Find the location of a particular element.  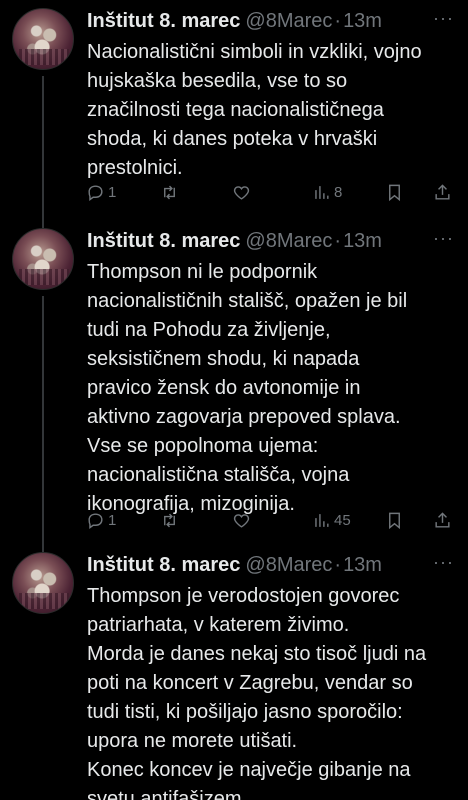

action-bar: 1 8 is located at coordinates (234, 192).